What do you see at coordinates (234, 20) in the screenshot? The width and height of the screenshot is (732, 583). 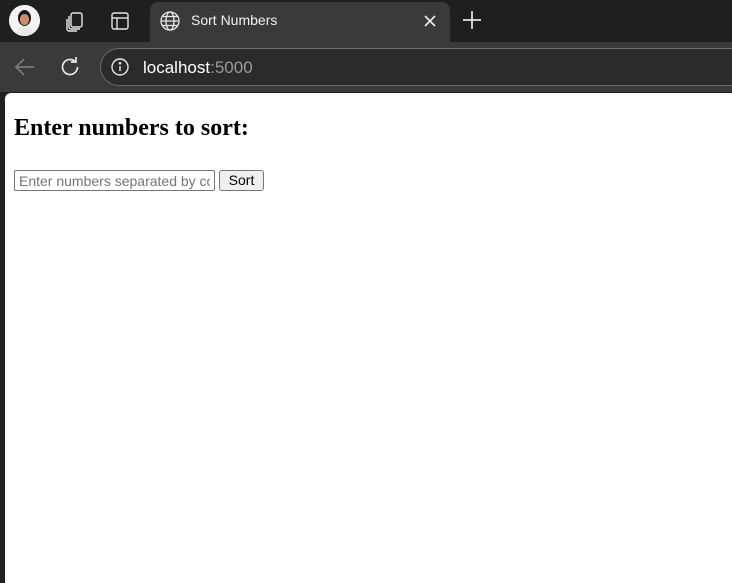 I see `tab-title: Sort Numbers` at bounding box center [234, 20].